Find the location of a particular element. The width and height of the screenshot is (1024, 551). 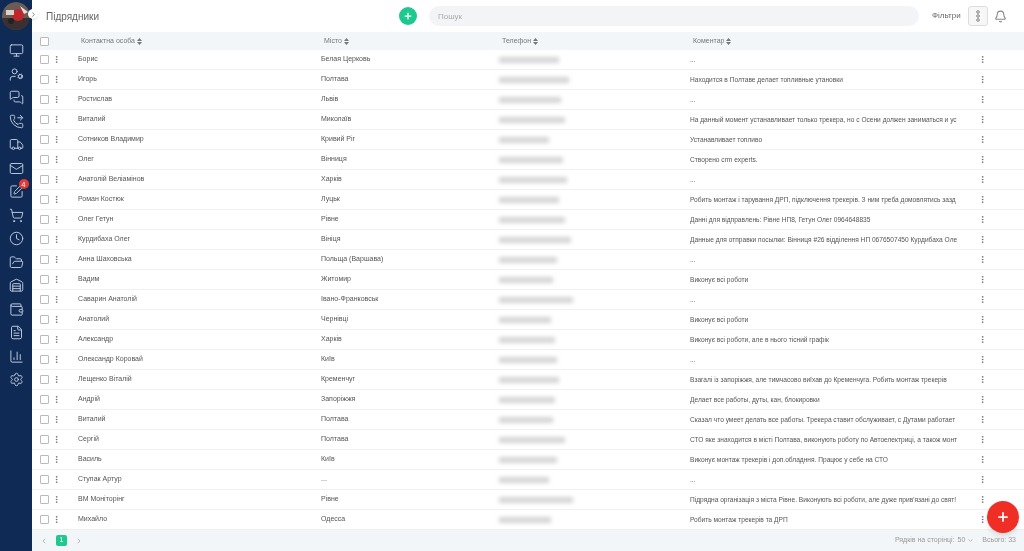

settings-icon is located at coordinates (16, 379).